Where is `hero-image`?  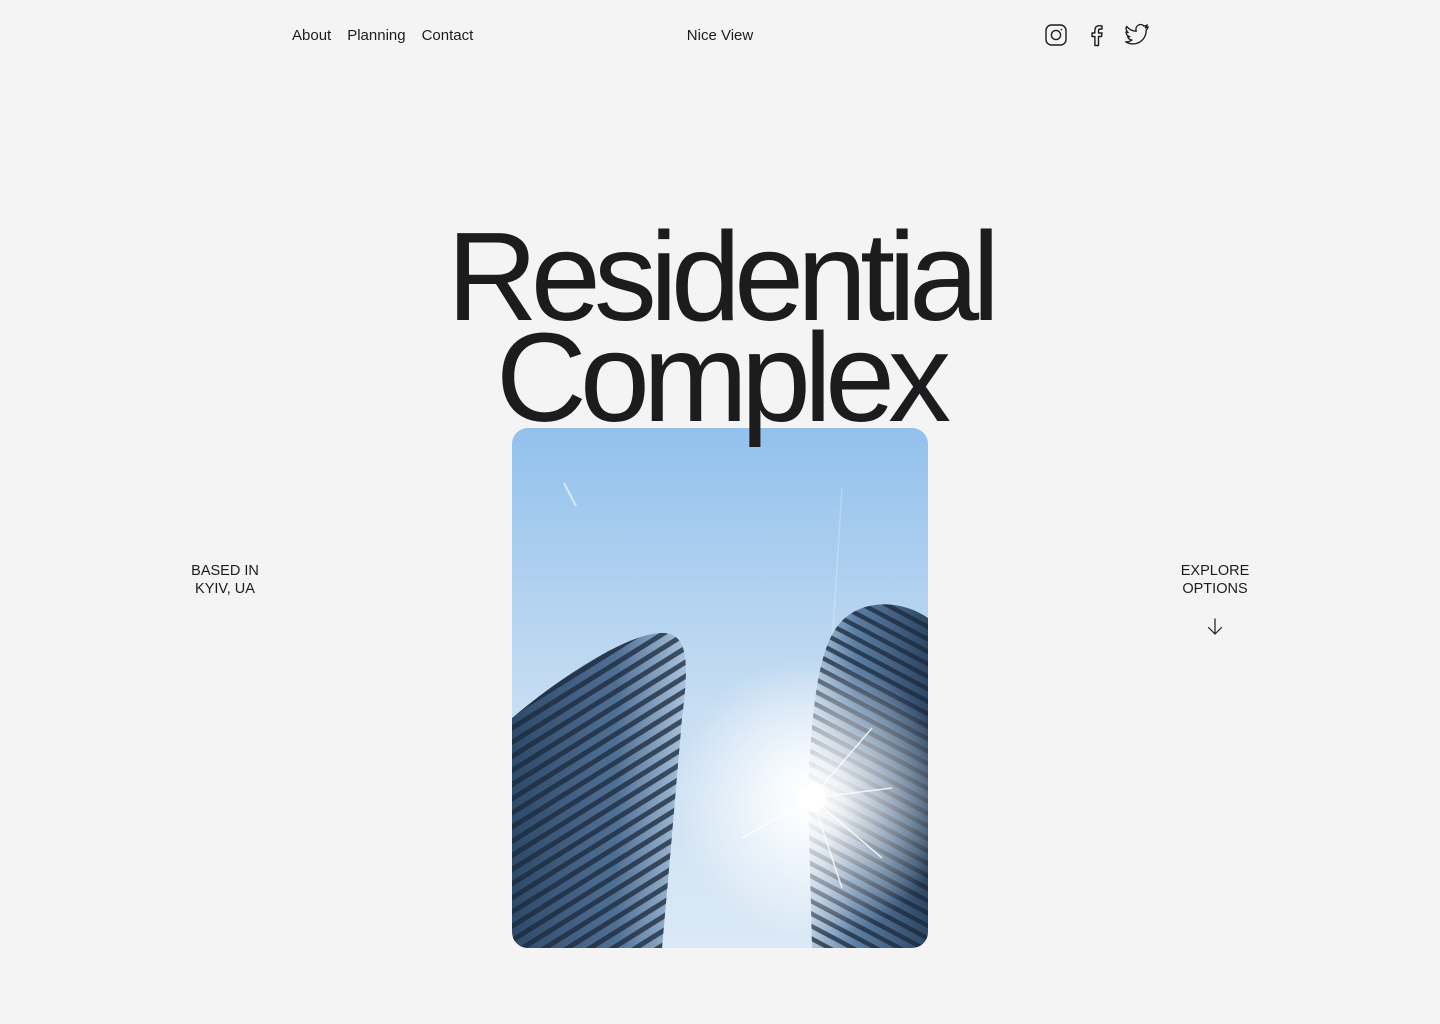
hero-image is located at coordinates (720, 688).